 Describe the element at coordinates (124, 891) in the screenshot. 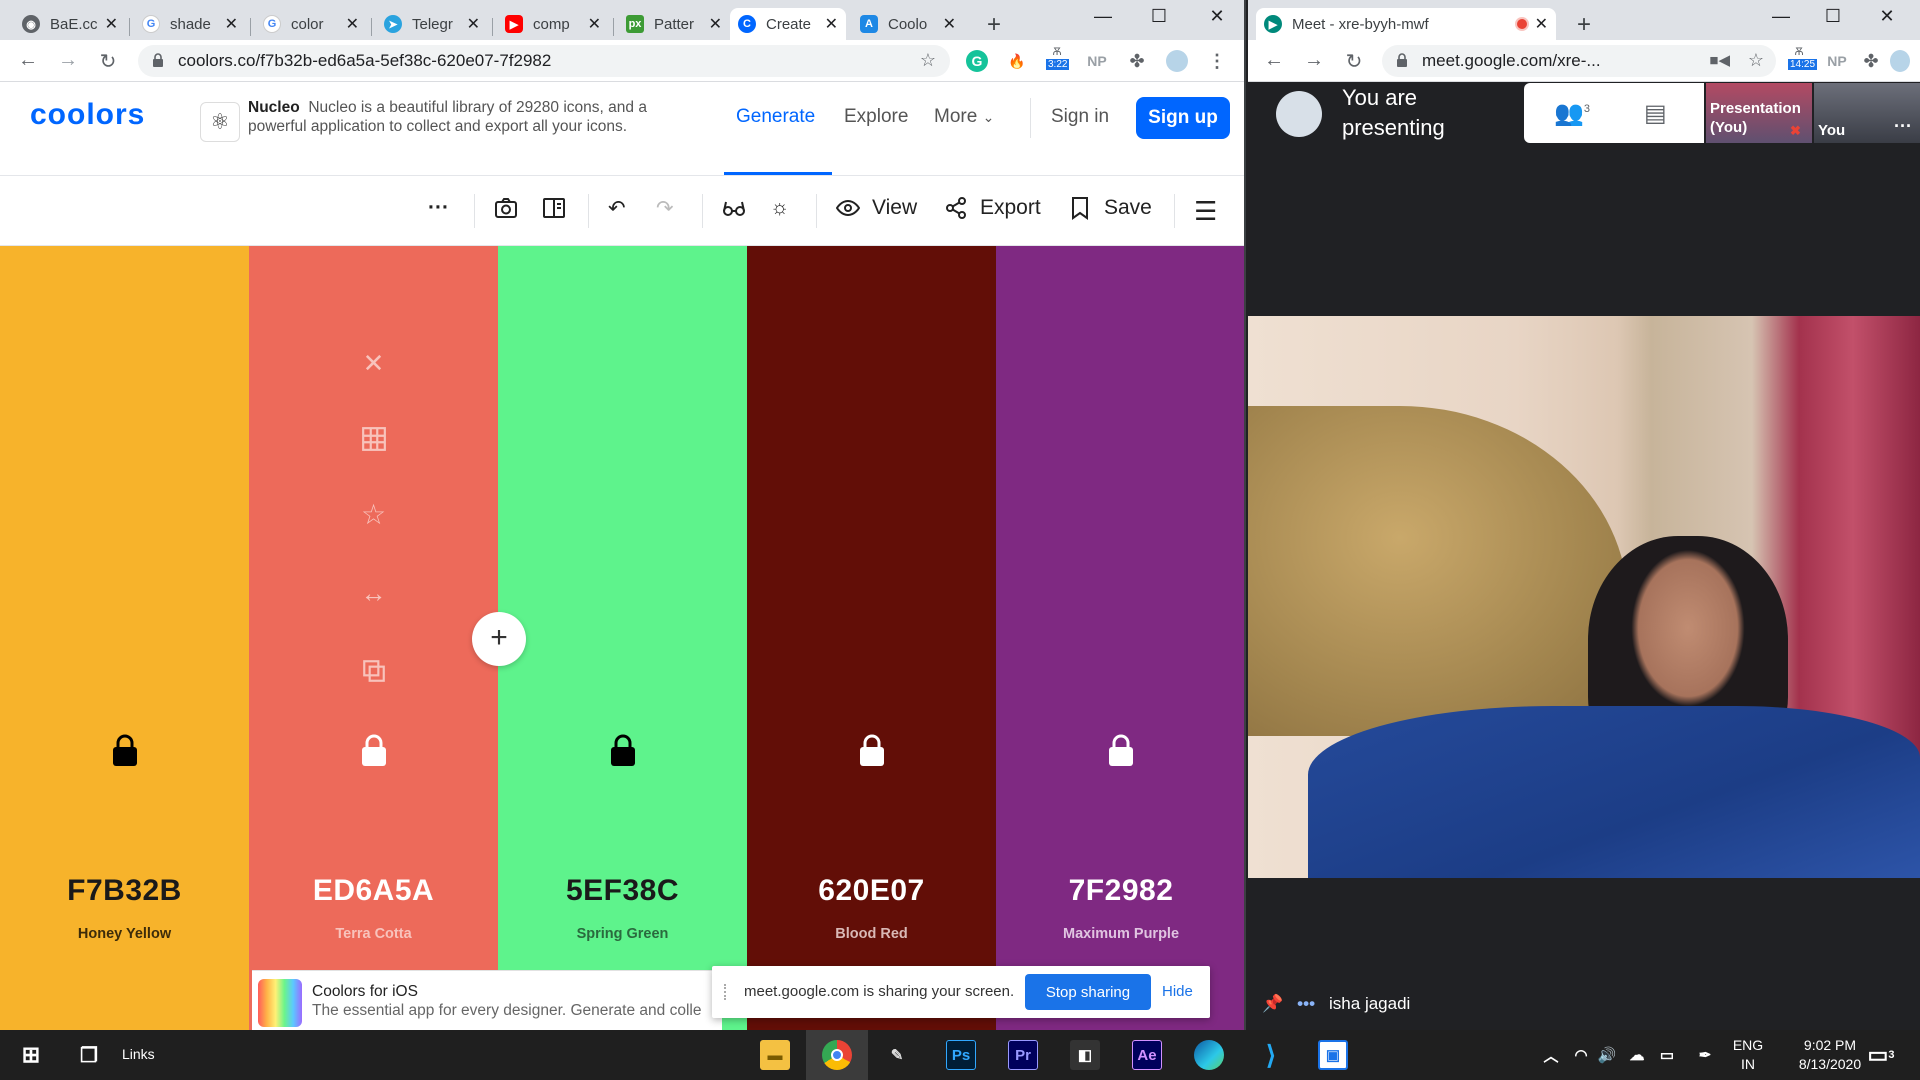

I see `hex-code: F7B32B` at that location.